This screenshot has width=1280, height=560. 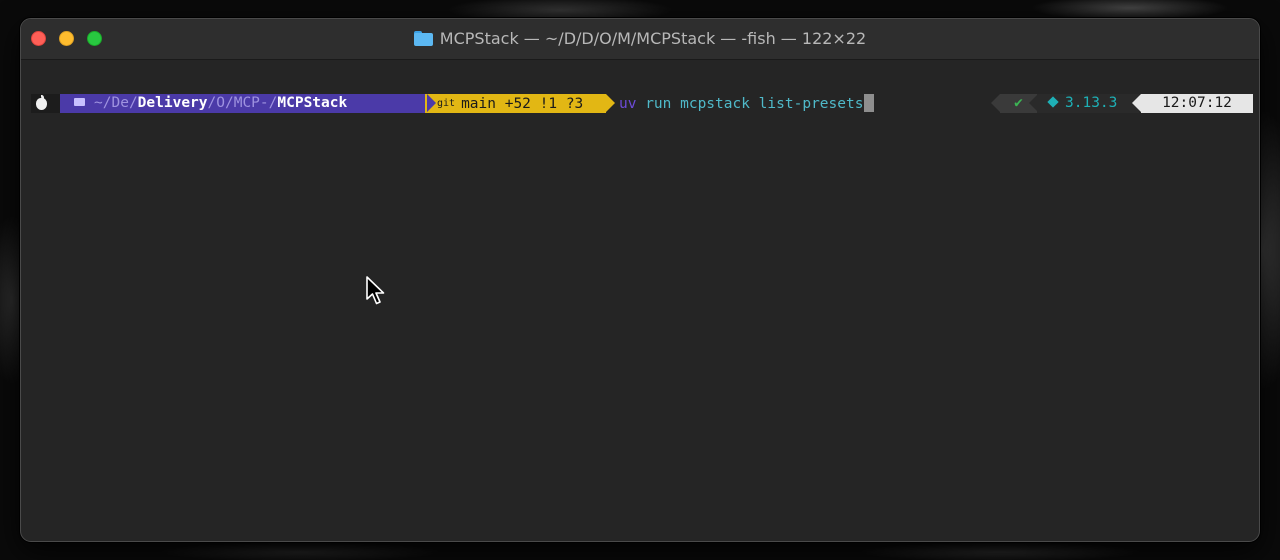 I want to click on prompt-path-segment: ~/De/Delivery/O/MCP-/MCPStack, so click(x=243, y=103).